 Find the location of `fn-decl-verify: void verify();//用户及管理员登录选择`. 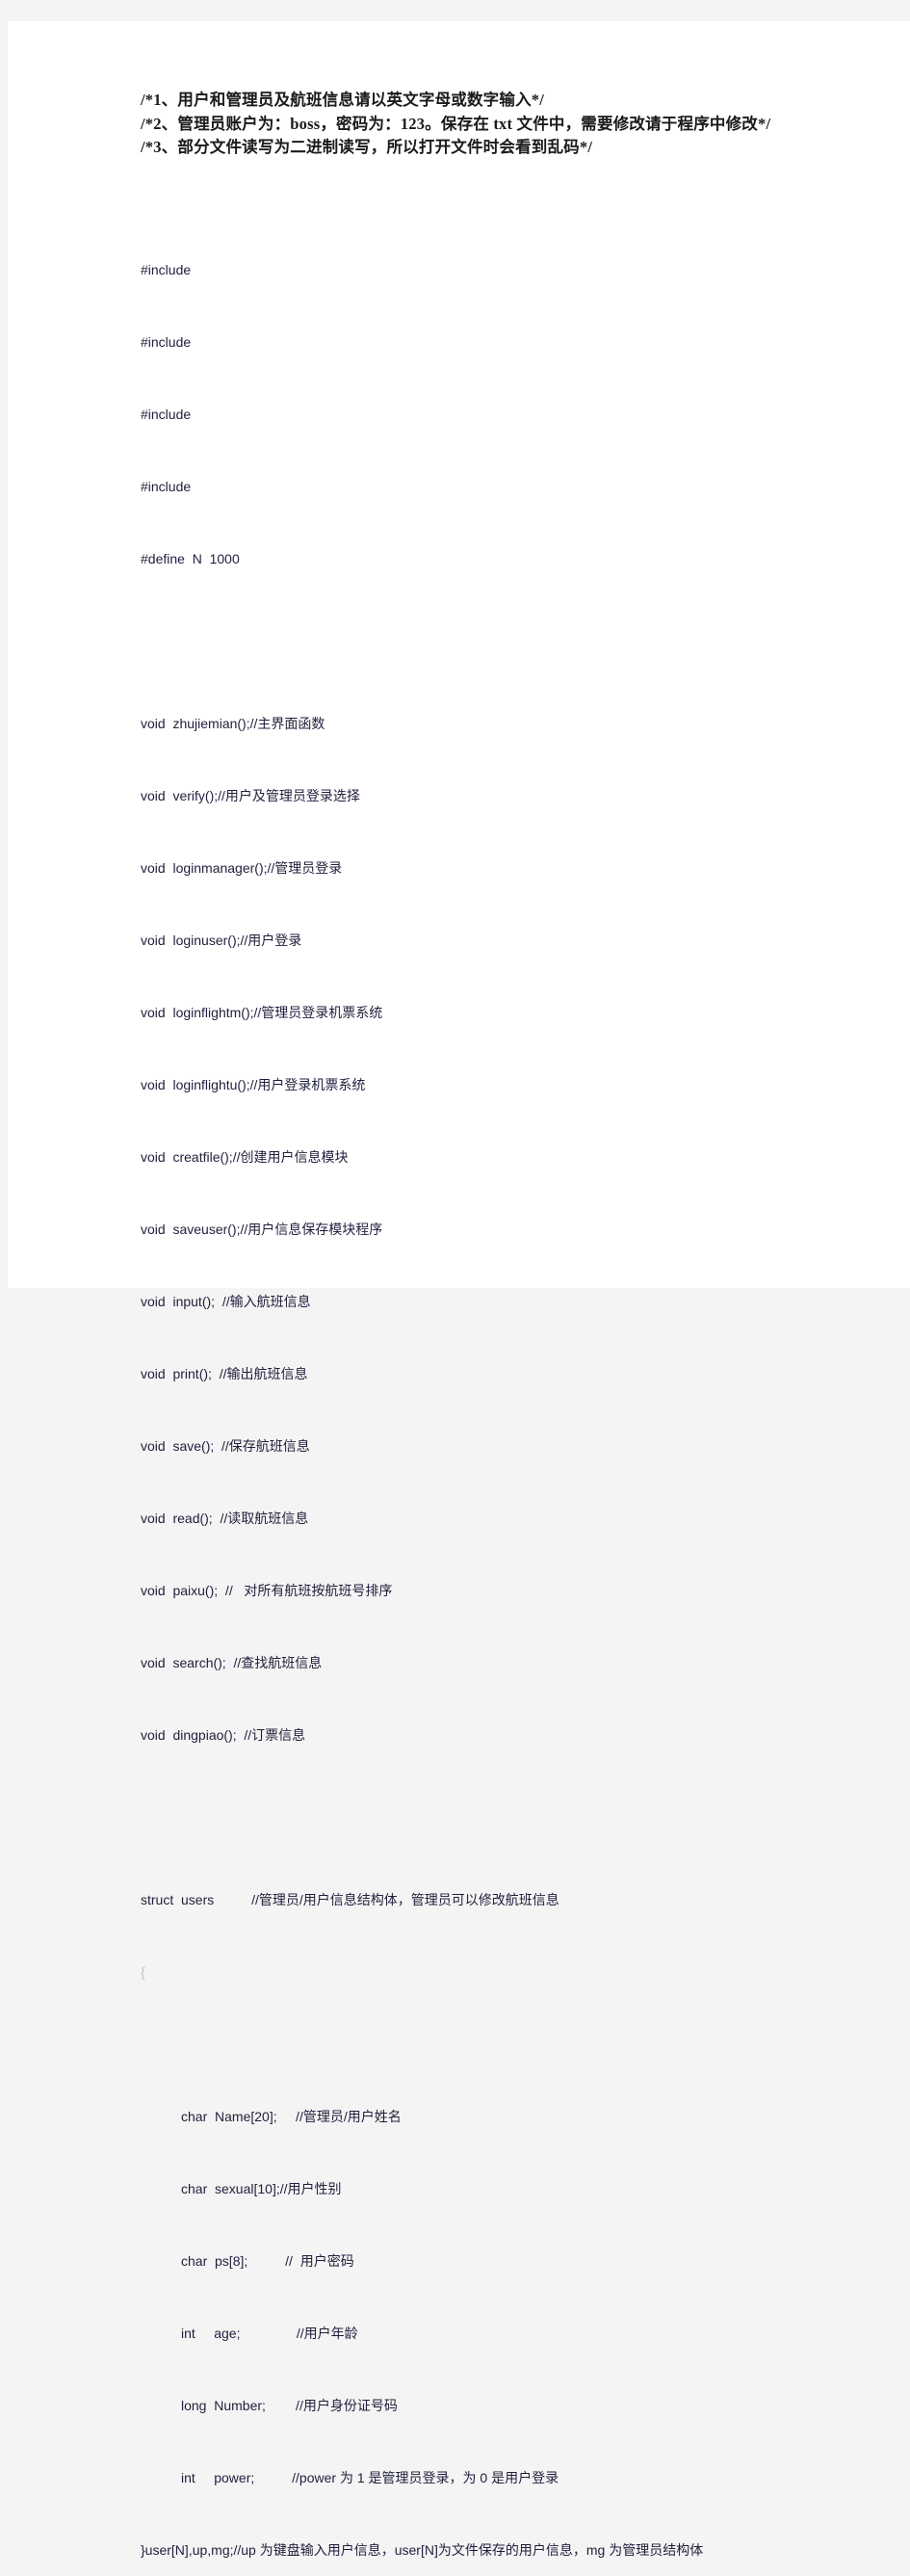

fn-decl-verify: void verify();//用户及管理员登录选择 is located at coordinates (478, 796).